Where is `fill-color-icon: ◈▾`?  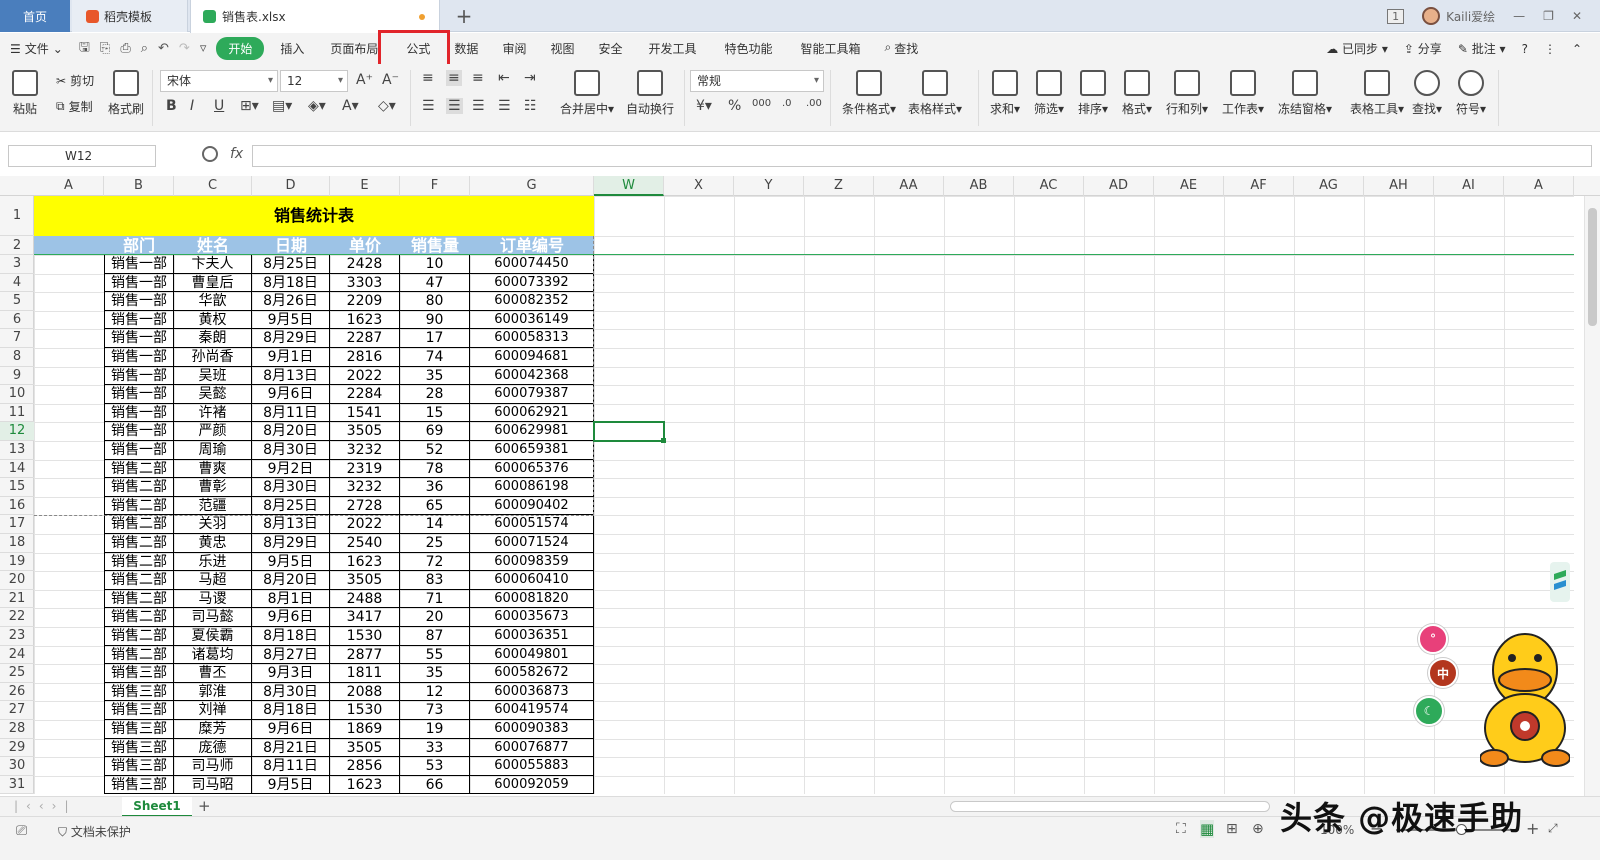 fill-color-icon: ◈▾ is located at coordinates (317, 106).